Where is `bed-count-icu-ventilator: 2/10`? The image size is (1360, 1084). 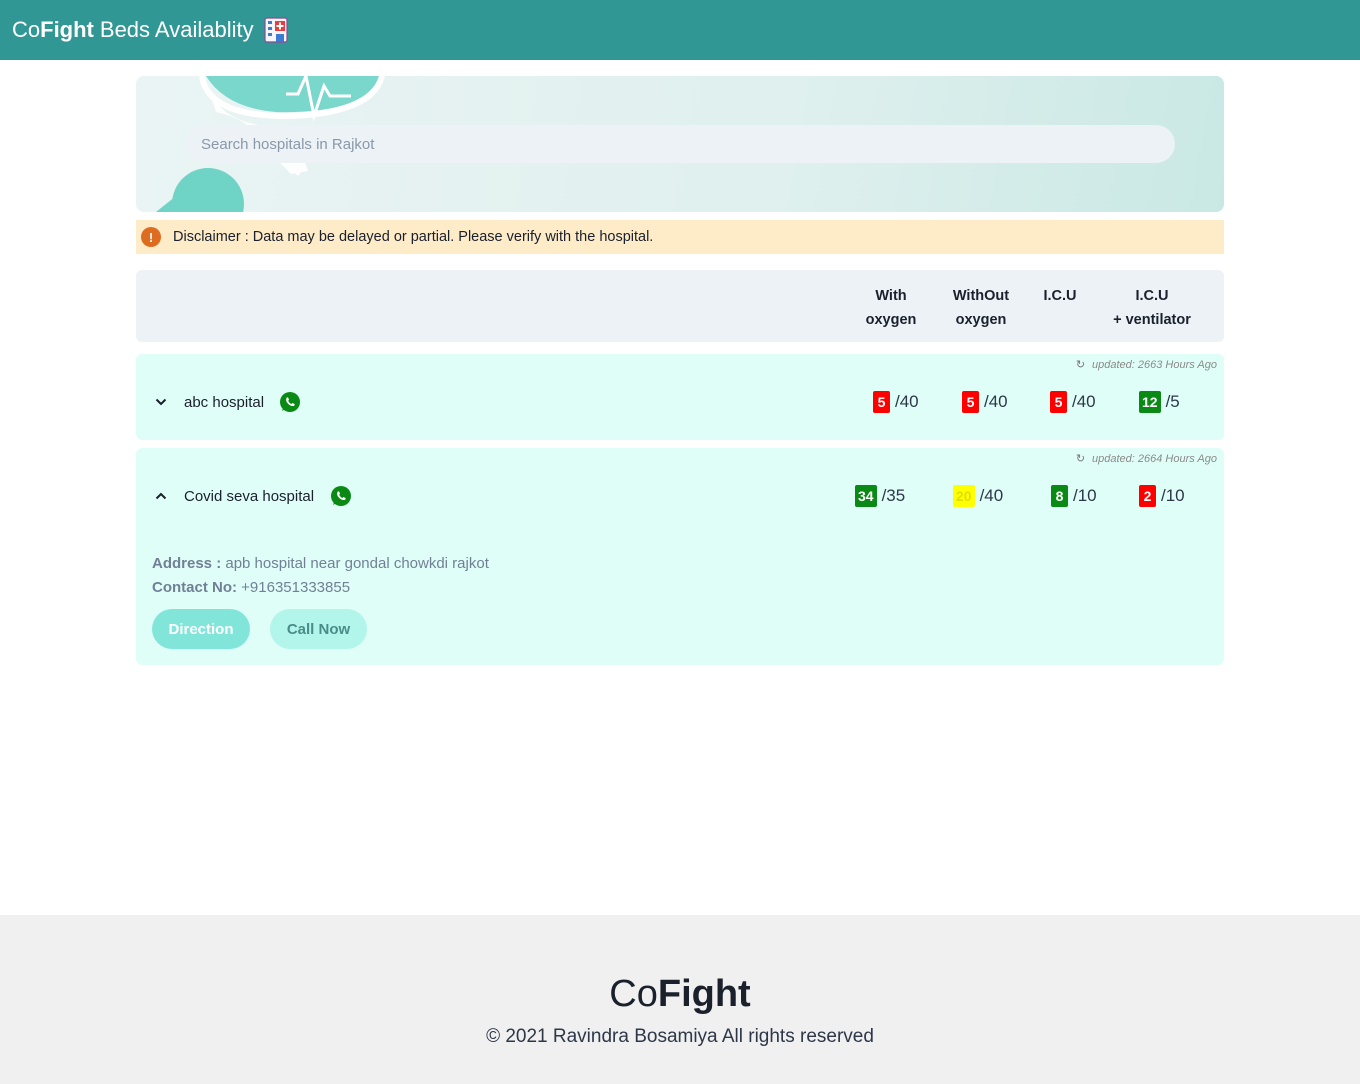 bed-count-icu-ventilator: 2/10 is located at coordinates (1162, 496).